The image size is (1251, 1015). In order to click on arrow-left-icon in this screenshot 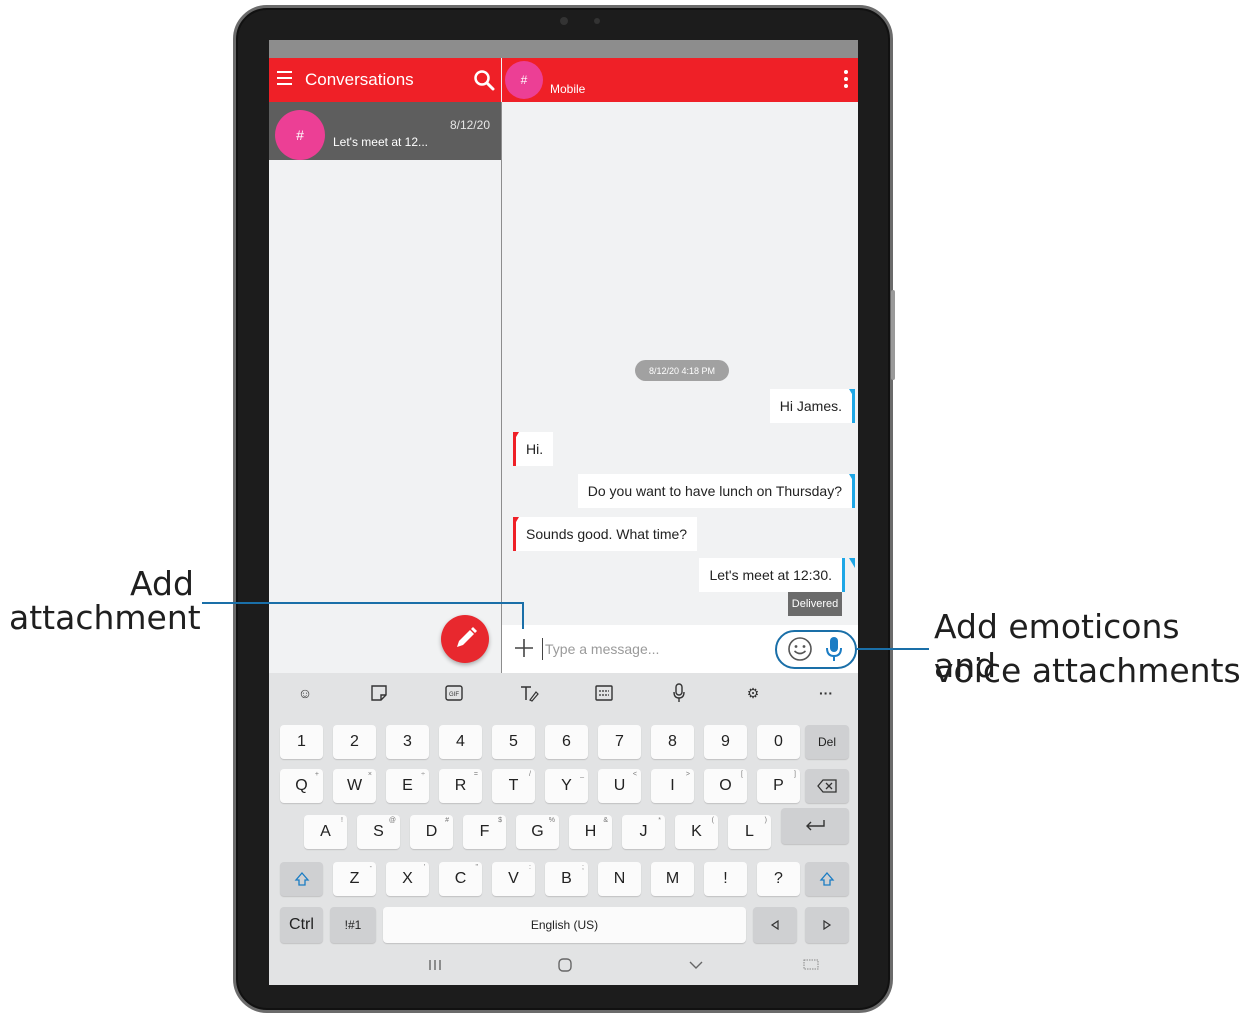, I will do `click(774, 925)`.